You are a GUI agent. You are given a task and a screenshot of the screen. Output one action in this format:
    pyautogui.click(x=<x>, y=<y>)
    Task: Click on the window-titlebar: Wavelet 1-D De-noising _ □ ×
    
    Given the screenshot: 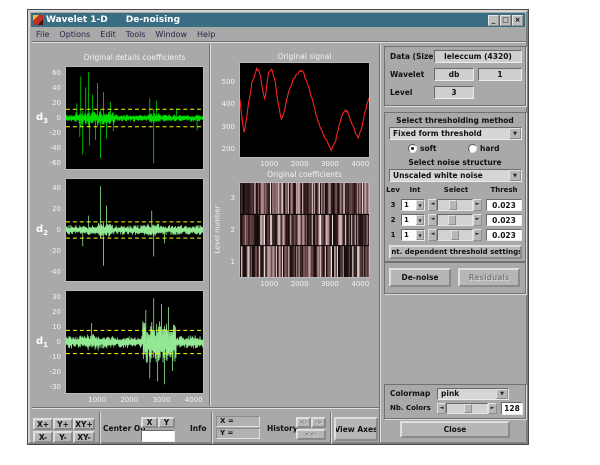 What is the action you would take?
    pyautogui.click(x=278, y=20)
    